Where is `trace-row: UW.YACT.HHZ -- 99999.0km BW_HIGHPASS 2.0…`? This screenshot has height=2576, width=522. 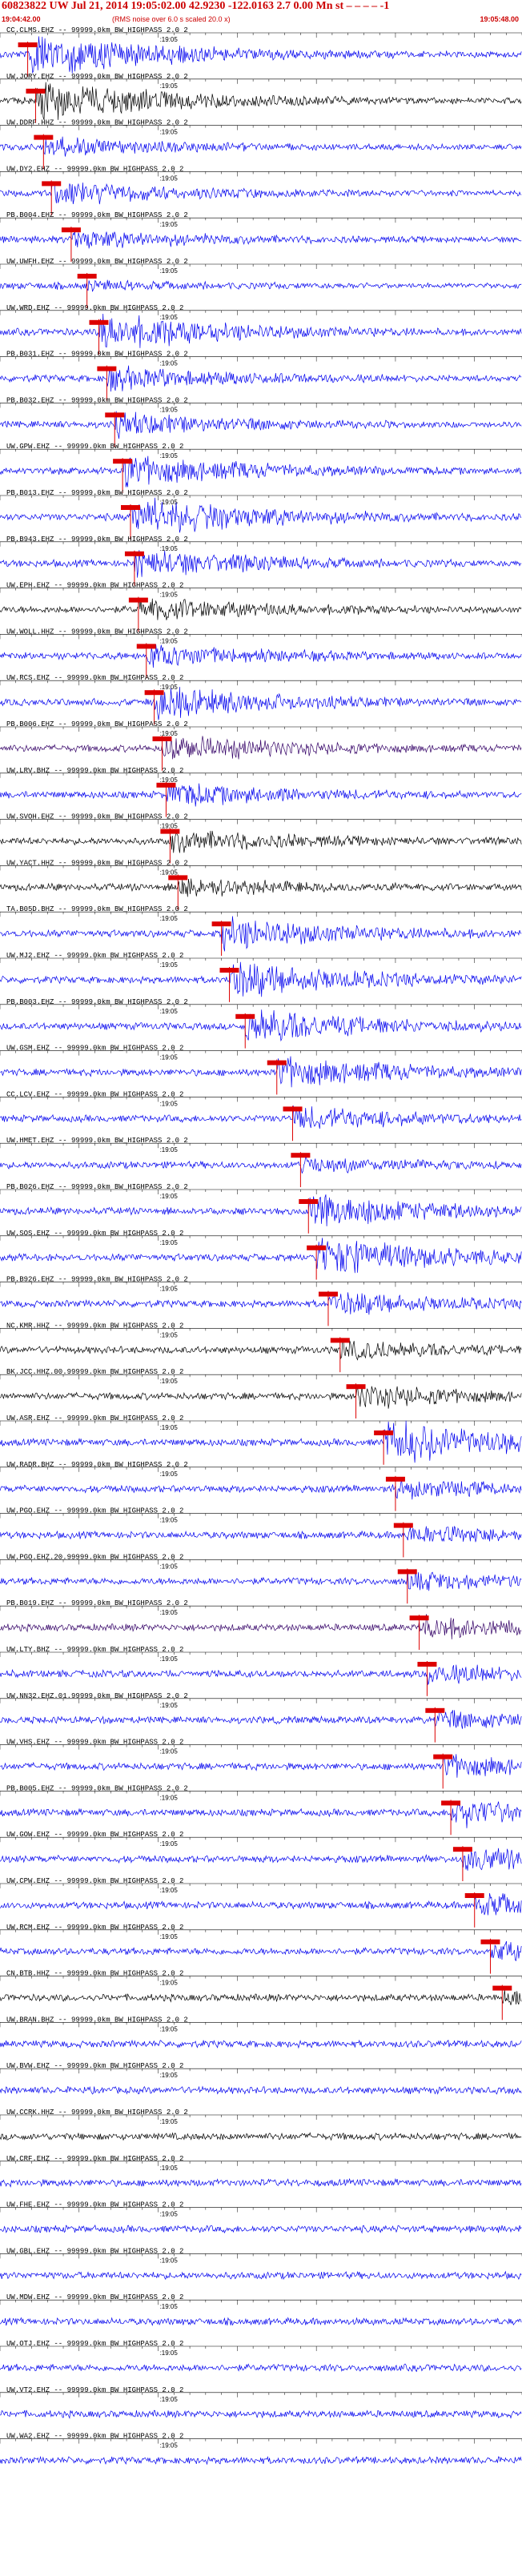 trace-row: UW.YACT.HHZ -- 99999.0km BW_HIGHPASS 2.0… is located at coordinates (261, 884).